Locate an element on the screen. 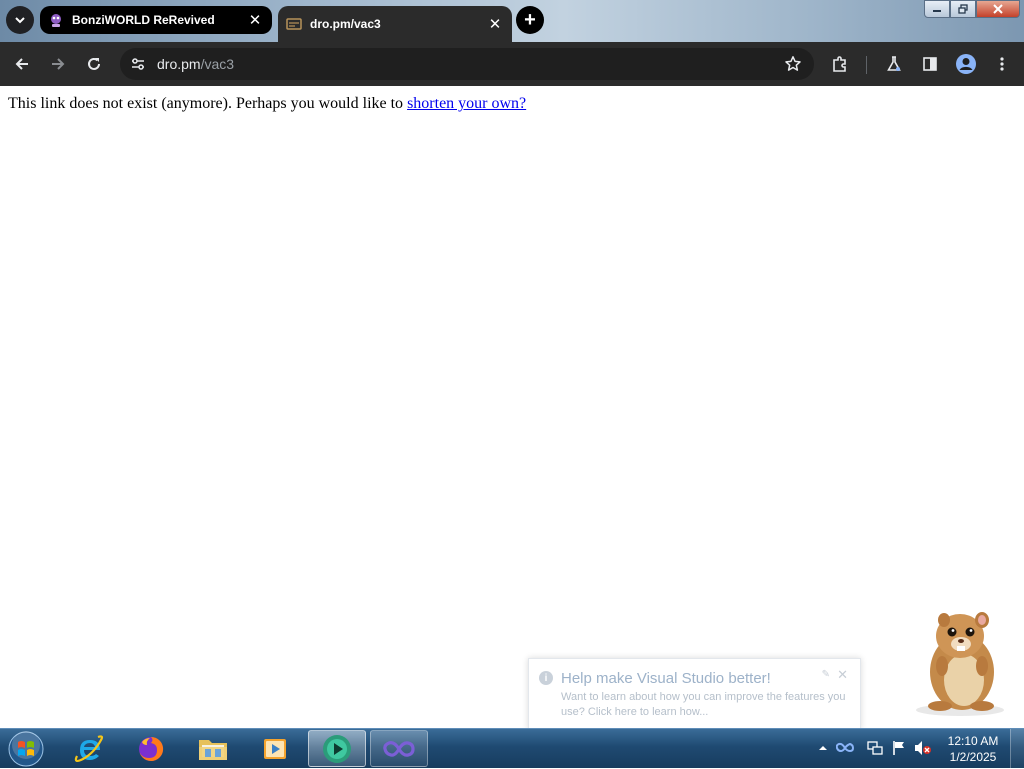 The height and width of the screenshot is (769, 1024). tab-strip: BonziWORLD ReRevived ✕ dro.pm/vac3 ✕ + is located at coordinates (512, 21).